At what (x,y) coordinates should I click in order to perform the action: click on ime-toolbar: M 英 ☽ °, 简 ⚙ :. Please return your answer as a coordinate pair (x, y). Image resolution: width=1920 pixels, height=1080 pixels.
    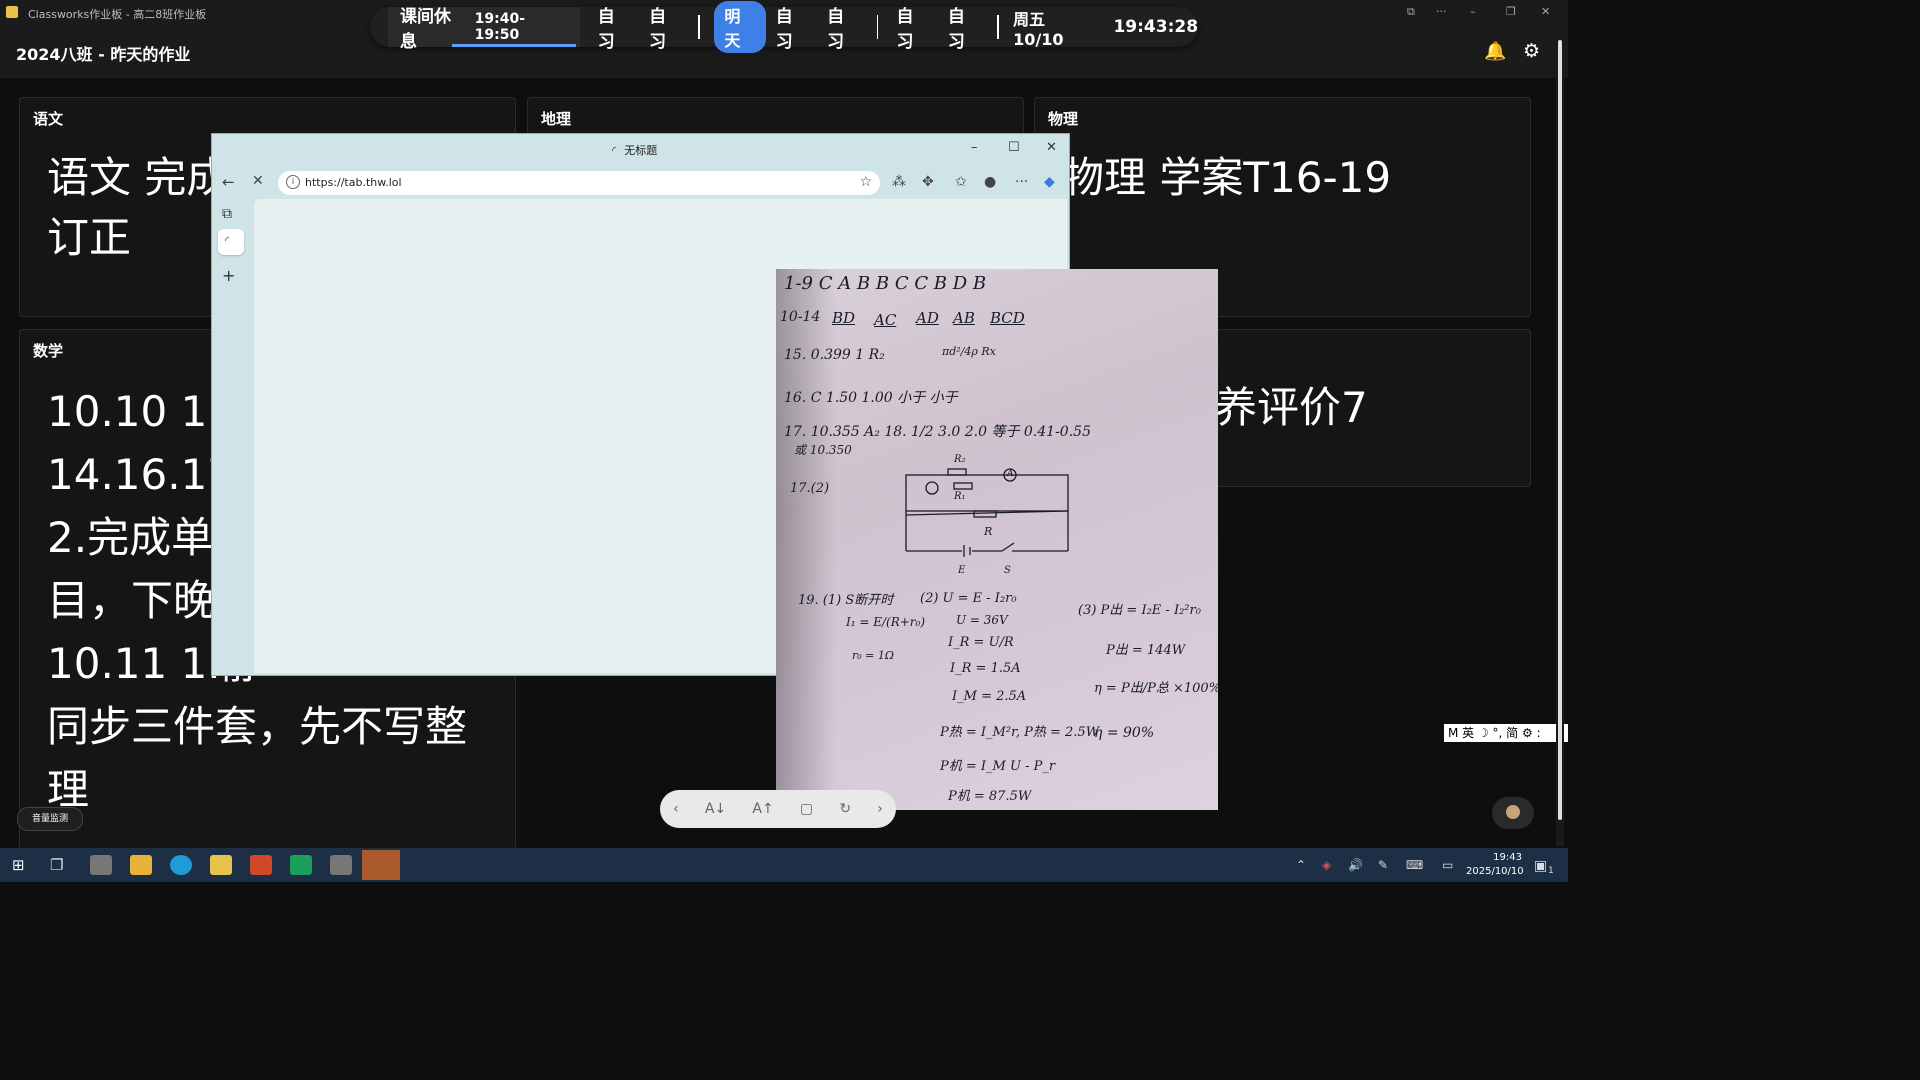
    Looking at the image, I should click on (1506, 733).